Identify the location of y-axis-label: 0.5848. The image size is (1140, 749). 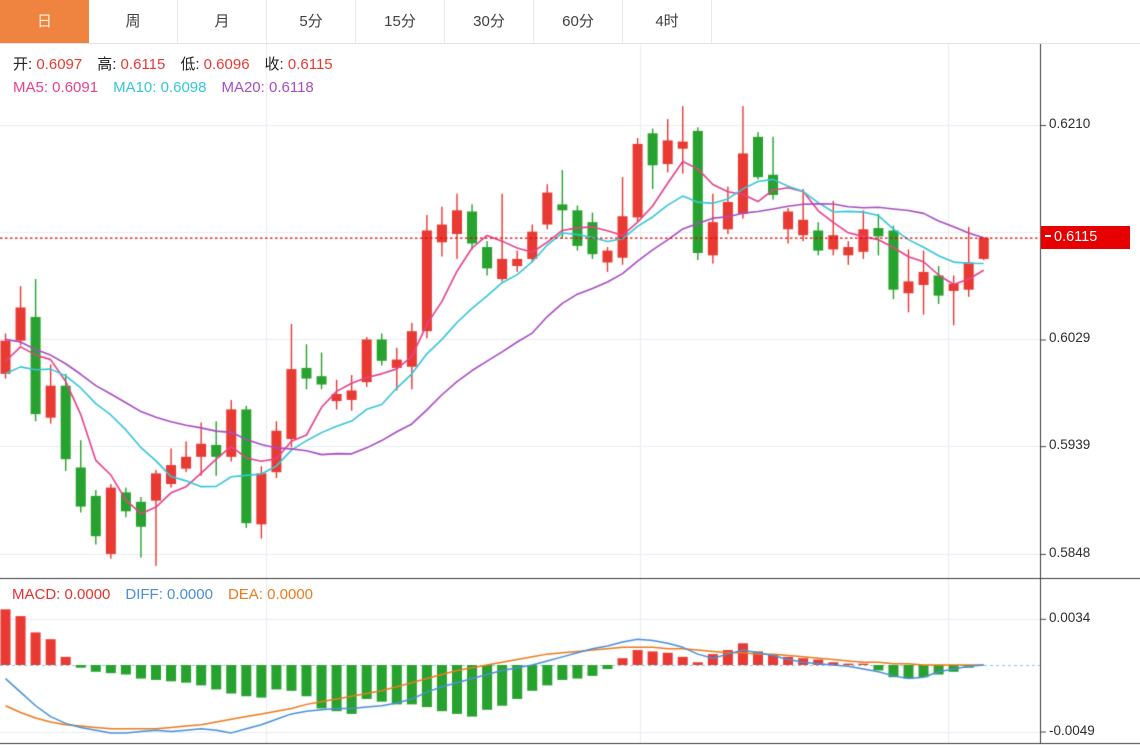
(1070, 552).